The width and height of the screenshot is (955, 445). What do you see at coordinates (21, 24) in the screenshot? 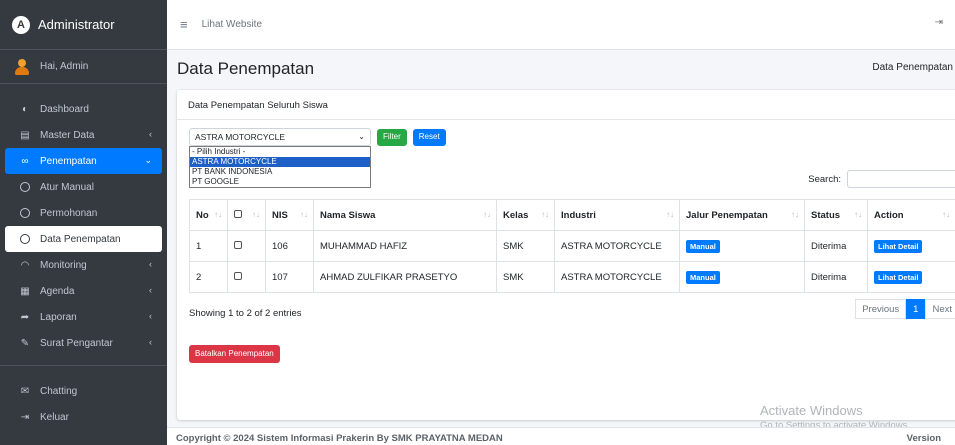
I see `brand-logo: A` at bounding box center [21, 24].